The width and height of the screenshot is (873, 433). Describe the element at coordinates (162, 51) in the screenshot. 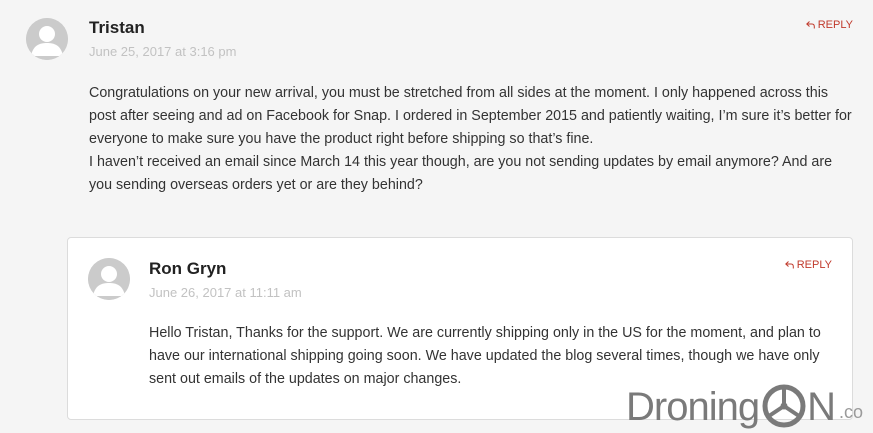

I see `comment-date: June 25, 2017 at 3:16 pm` at that location.